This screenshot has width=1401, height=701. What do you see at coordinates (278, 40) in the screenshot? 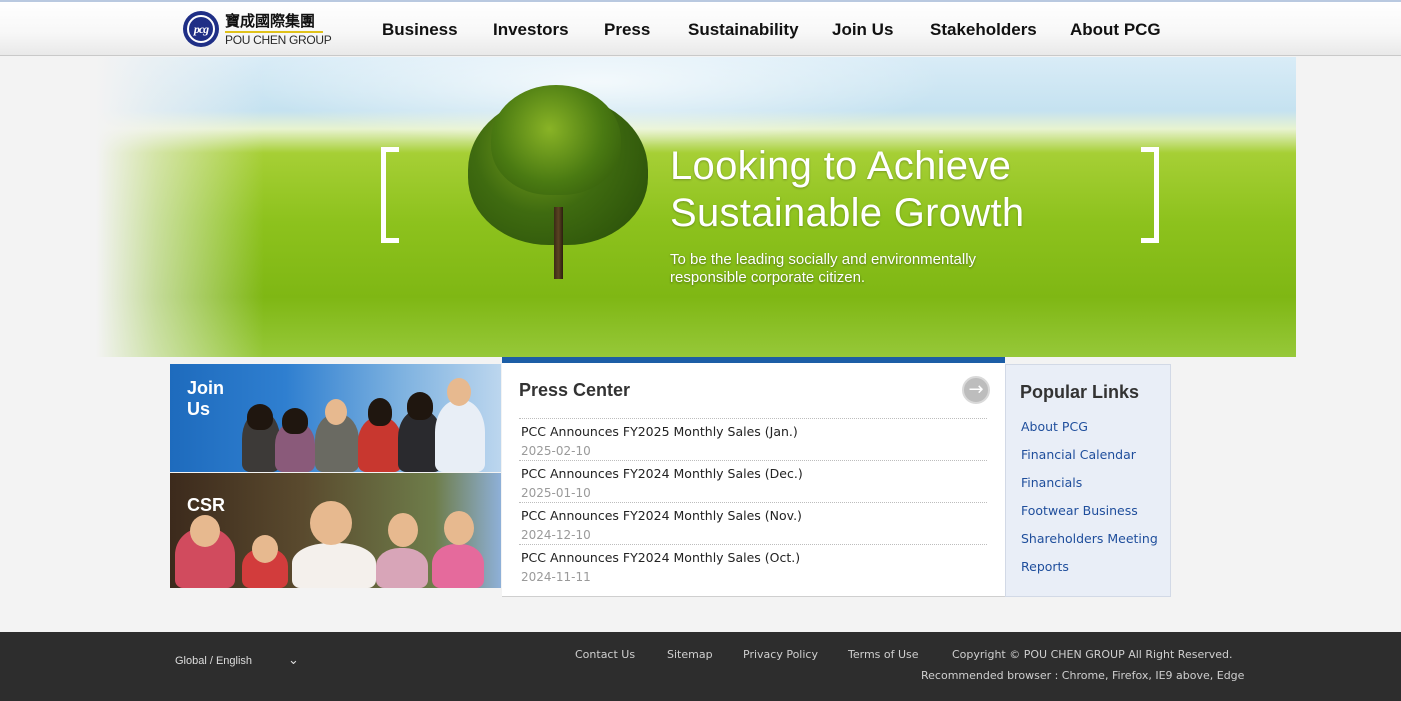
I see `logo-english-name: POU CHEN GROUP` at bounding box center [278, 40].